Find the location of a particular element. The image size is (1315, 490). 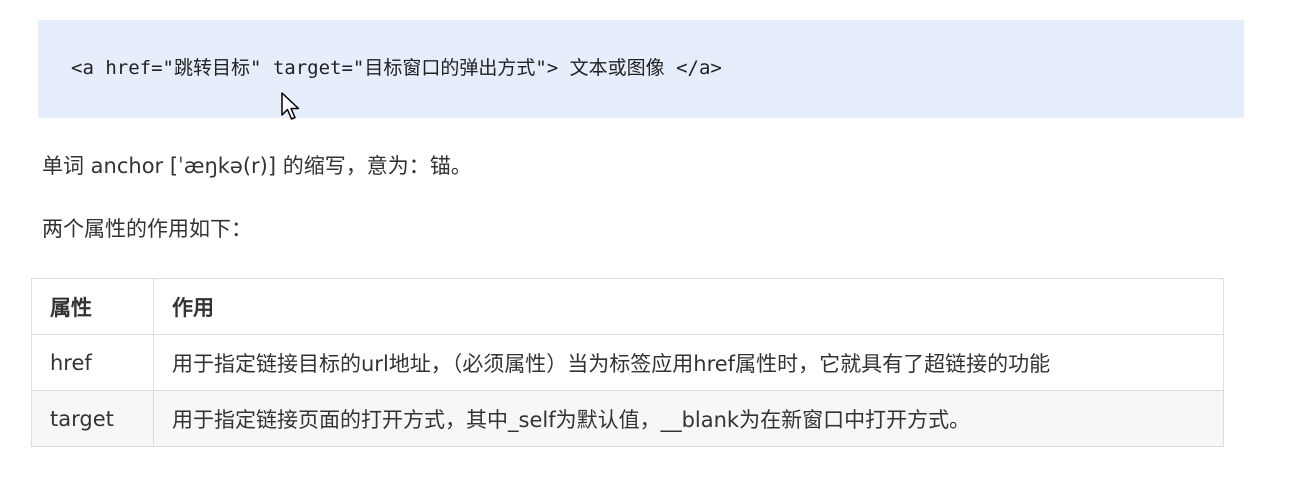

table-header-row: 属性 作用 is located at coordinates (627, 306).